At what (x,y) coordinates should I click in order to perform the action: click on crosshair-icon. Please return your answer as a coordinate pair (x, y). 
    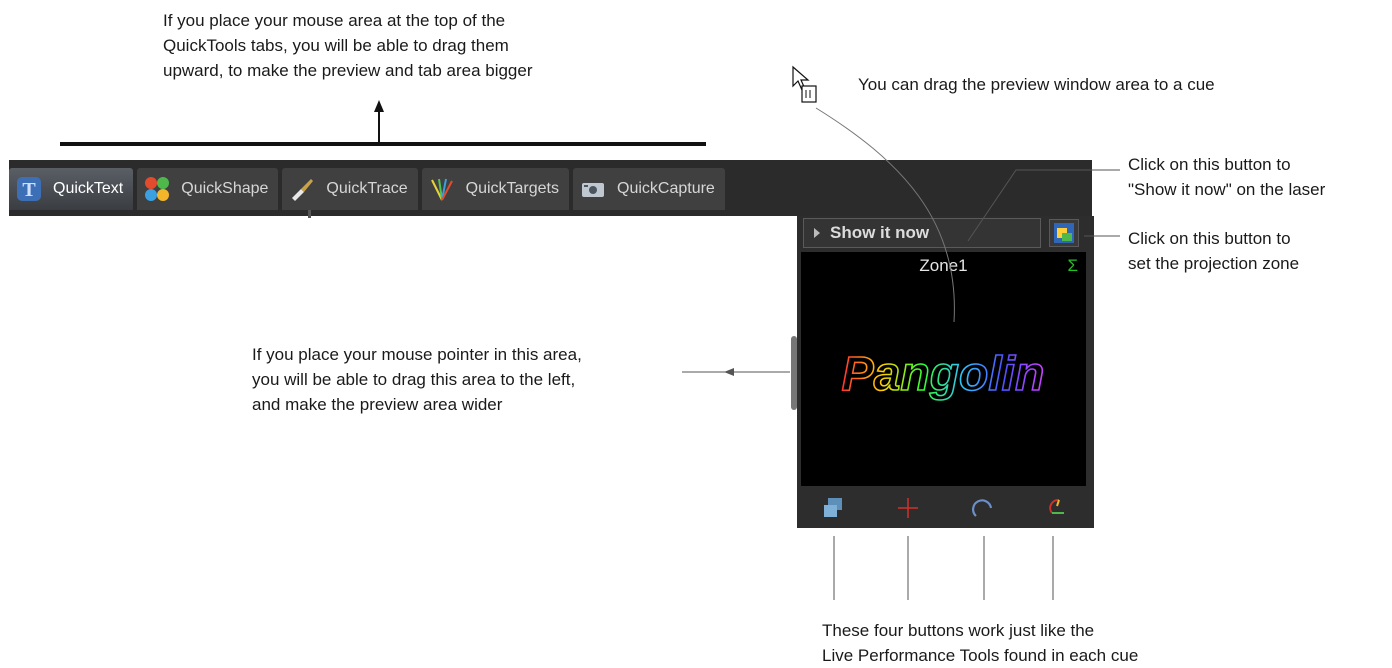
    Looking at the image, I should click on (908, 508).